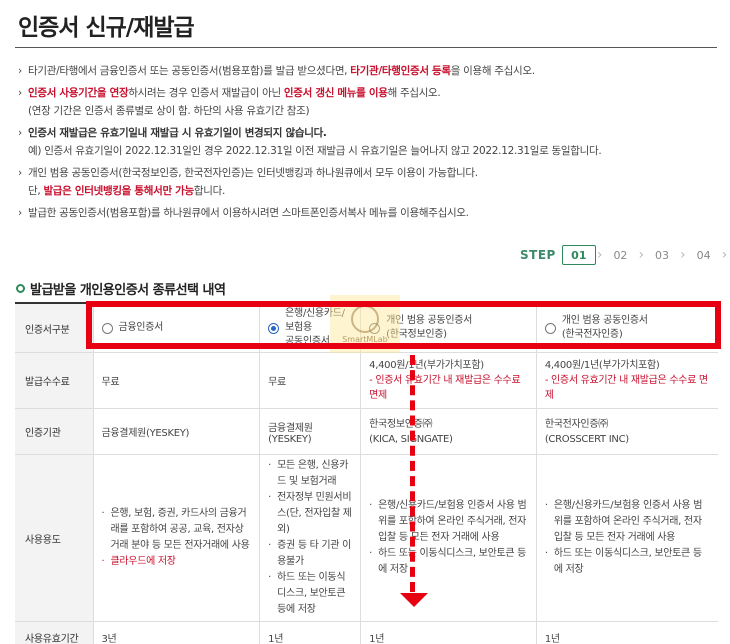  What do you see at coordinates (177, 632) in the screenshot?
I see `validity-cell: 3년` at bounding box center [177, 632].